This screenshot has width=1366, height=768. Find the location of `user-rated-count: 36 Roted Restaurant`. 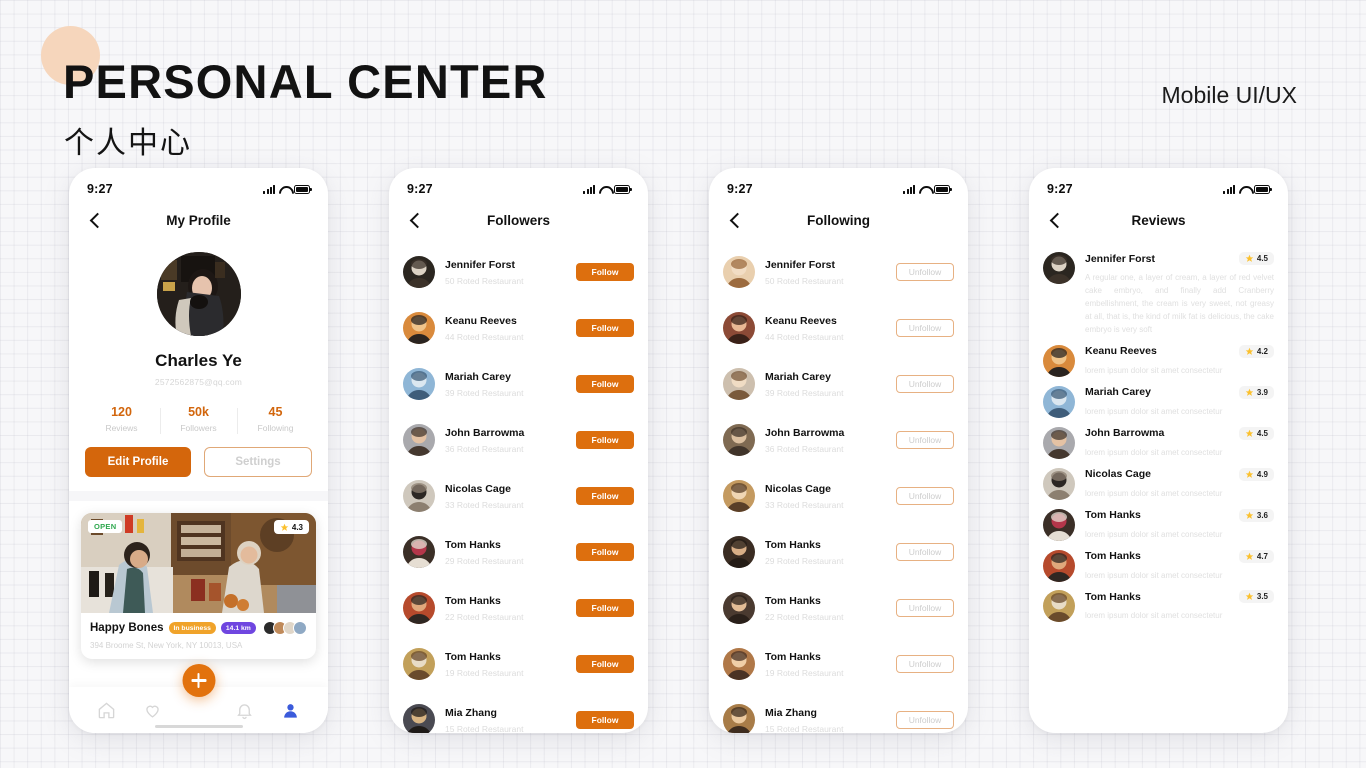

user-rated-count: 36 Roted Restaurant is located at coordinates (484, 448).